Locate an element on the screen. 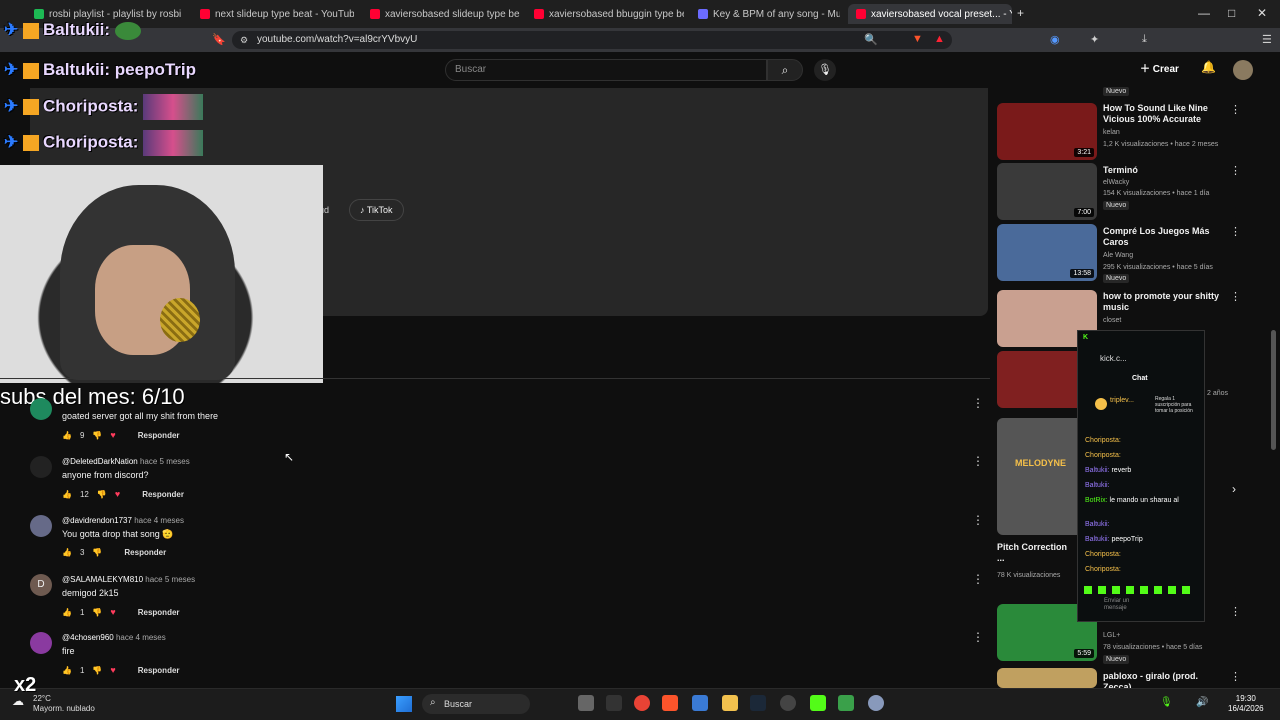  clock: 19:30 16/4/2026 is located at coordinates (1246, 704).